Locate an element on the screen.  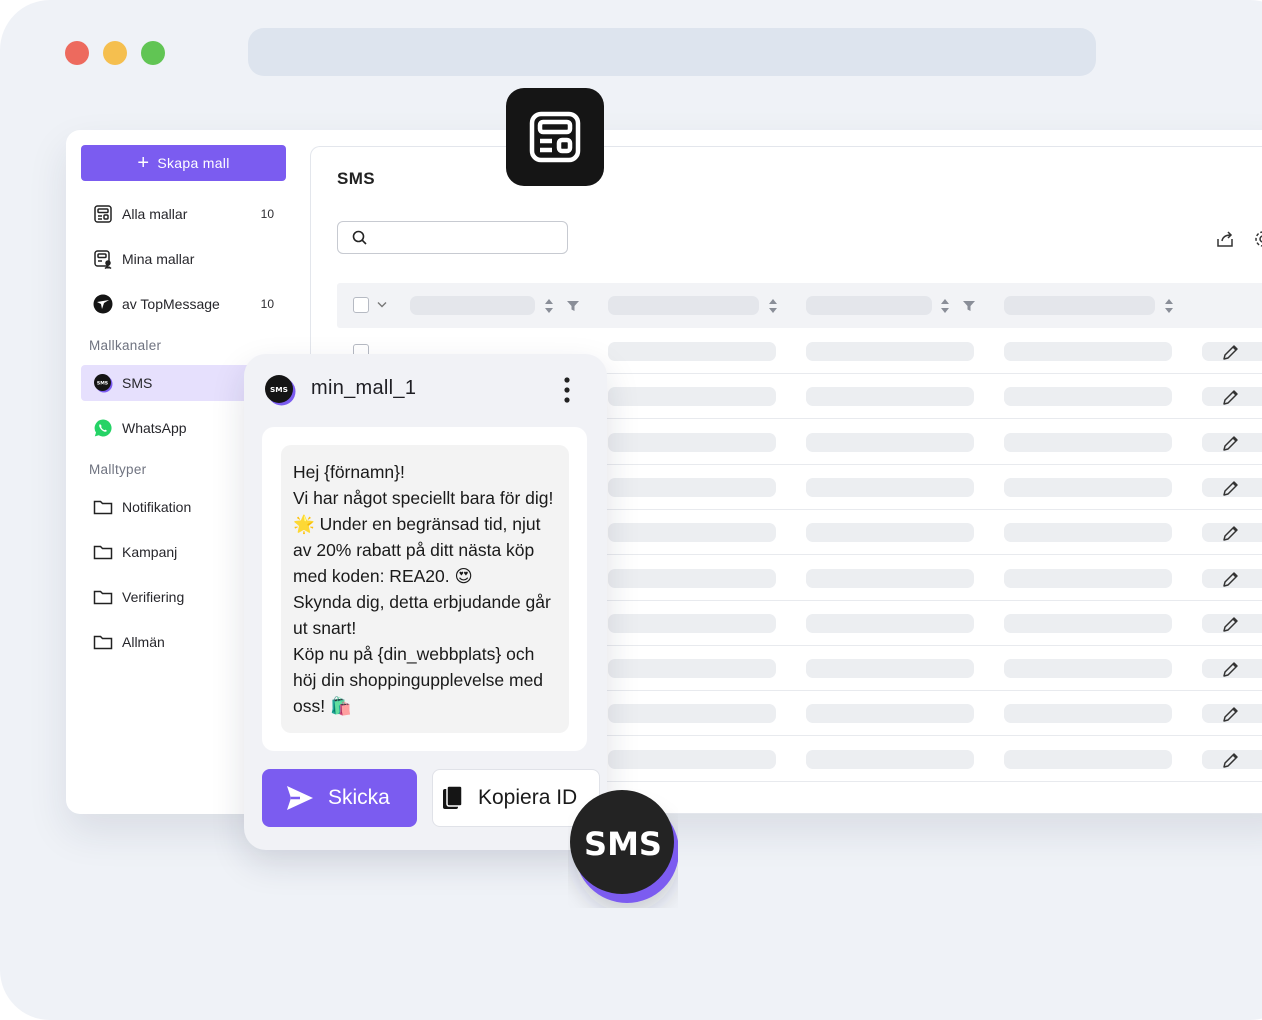
sms-channel-icon: SMS is located at coordinates (103, 383).